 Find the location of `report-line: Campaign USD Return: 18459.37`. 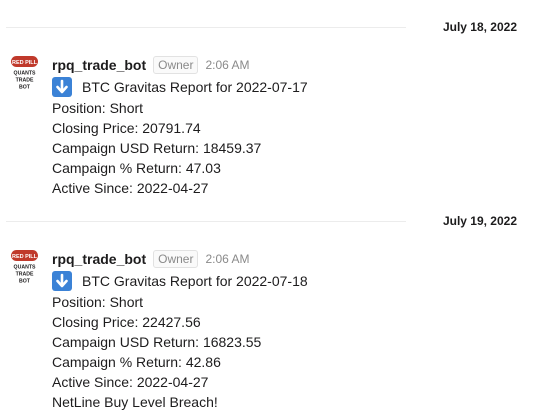

report-line: Campaign USD Return: 18459.37 is located at coordinates (157, 148).